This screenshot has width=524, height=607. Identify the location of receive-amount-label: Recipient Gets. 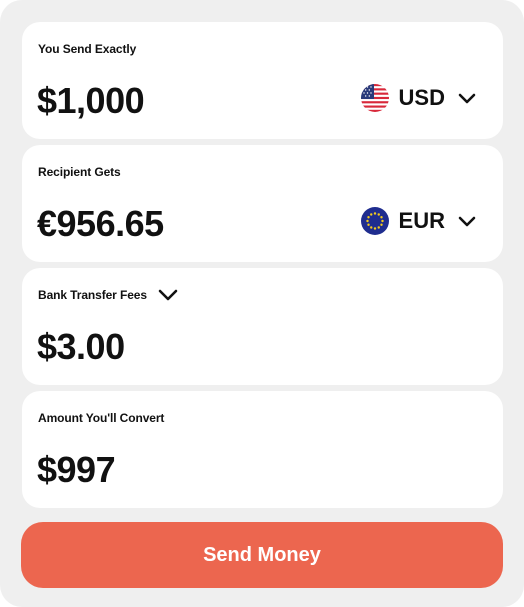
(79, 172).